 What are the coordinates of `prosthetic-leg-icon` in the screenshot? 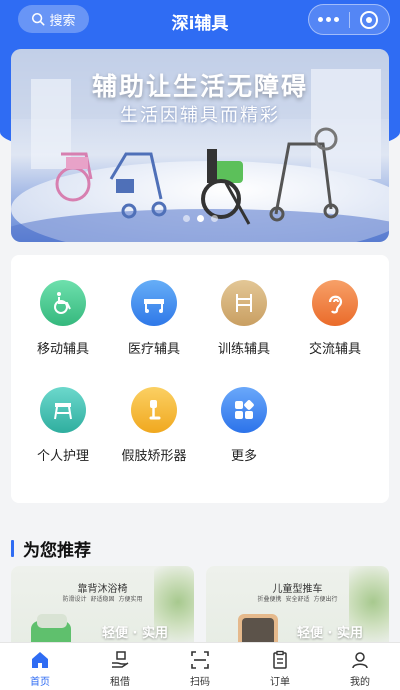 It's located at (154, 410).